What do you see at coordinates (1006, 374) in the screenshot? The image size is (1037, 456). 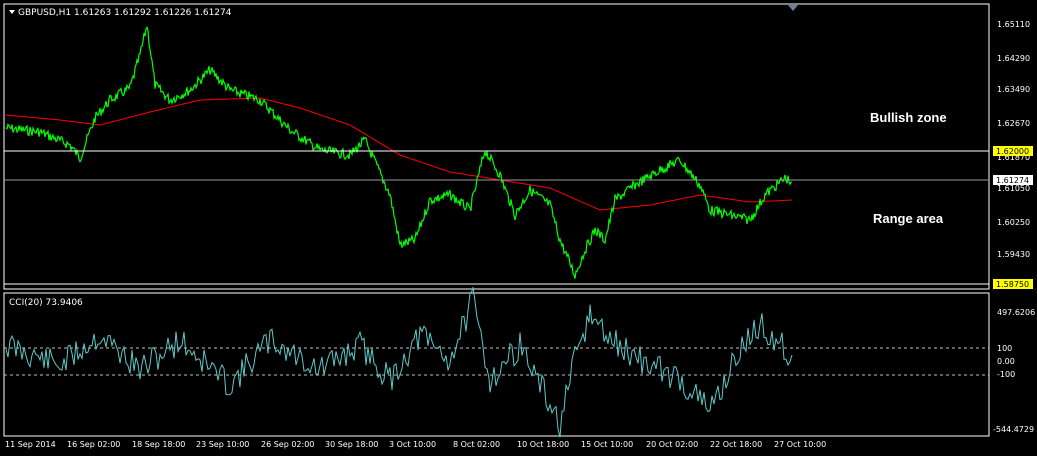 I see `cci-tick: -100` at bounding box center [1006, 374].